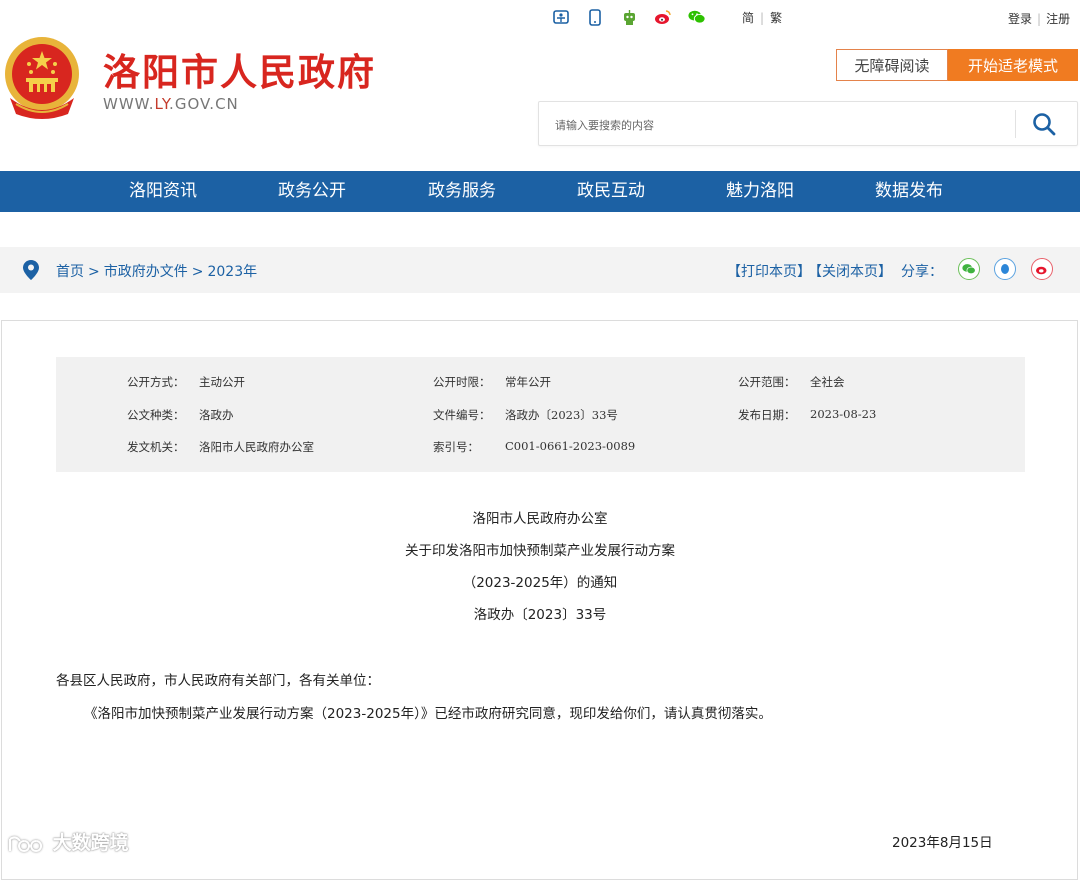 This screenshot has height=880, width=1080. What do you see at coordinates (1042, 269) in the screenshot?
I see `share-weibo-icon` at bounding box center [1042, 269].